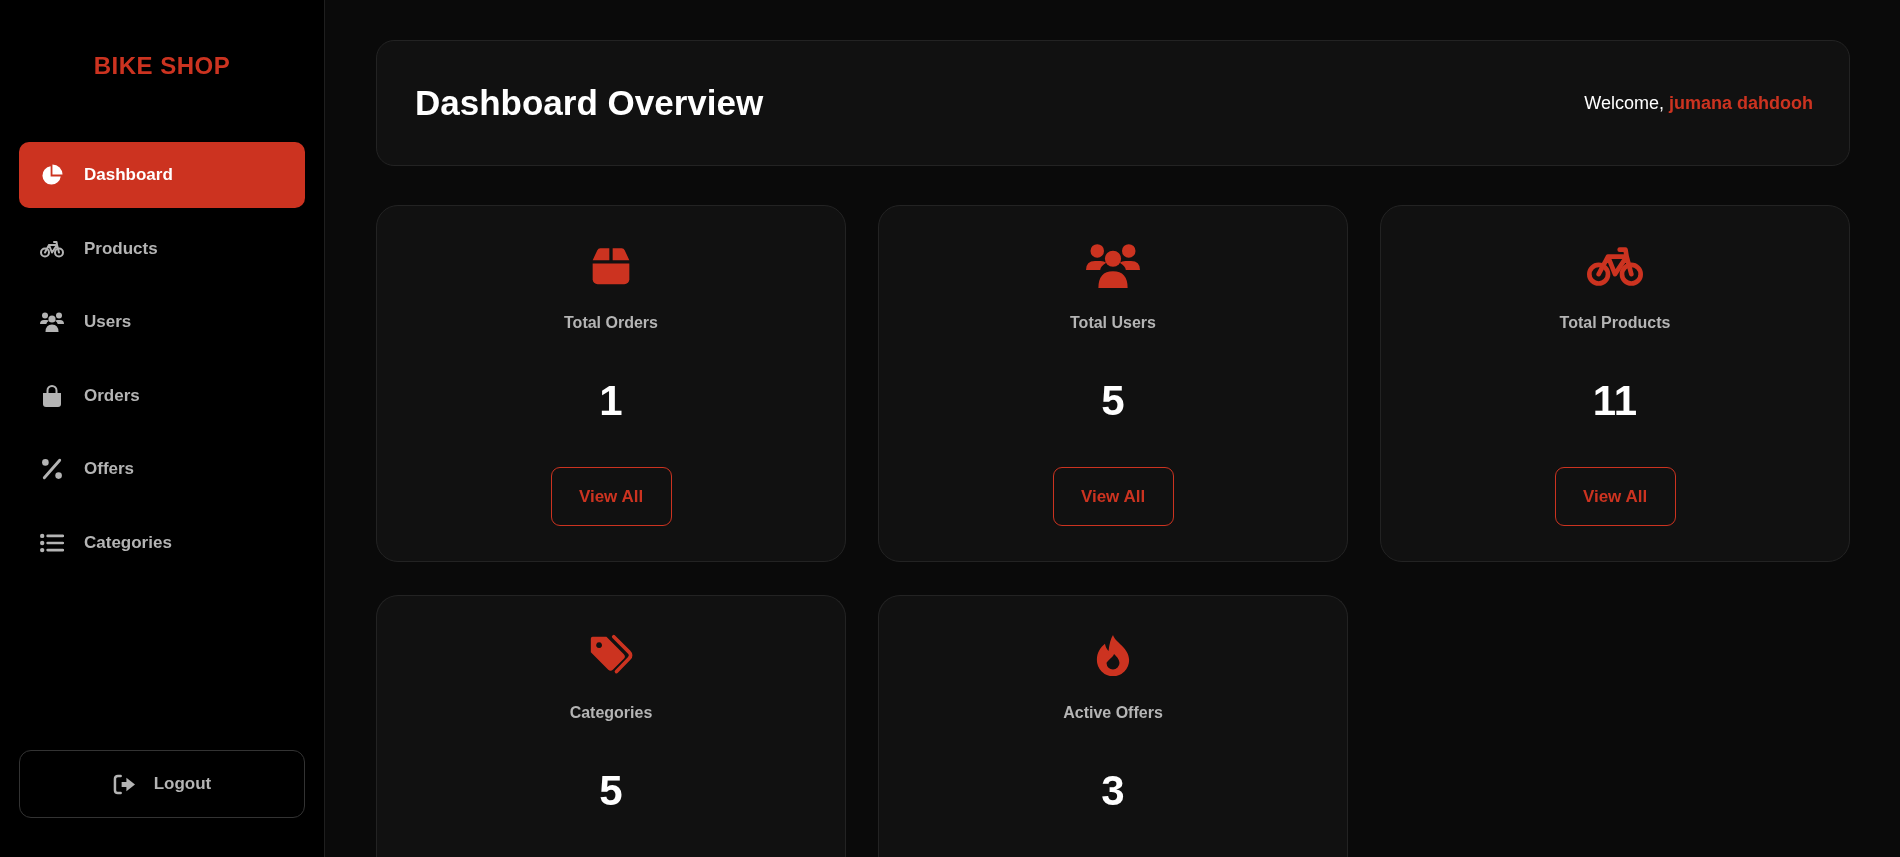 This screenshot has height=857, width=1900. What do you see at coordinates (1113, 713) in the screenshot?
I see `stat-label: Active Offers` at bounding box center [1113, 713].